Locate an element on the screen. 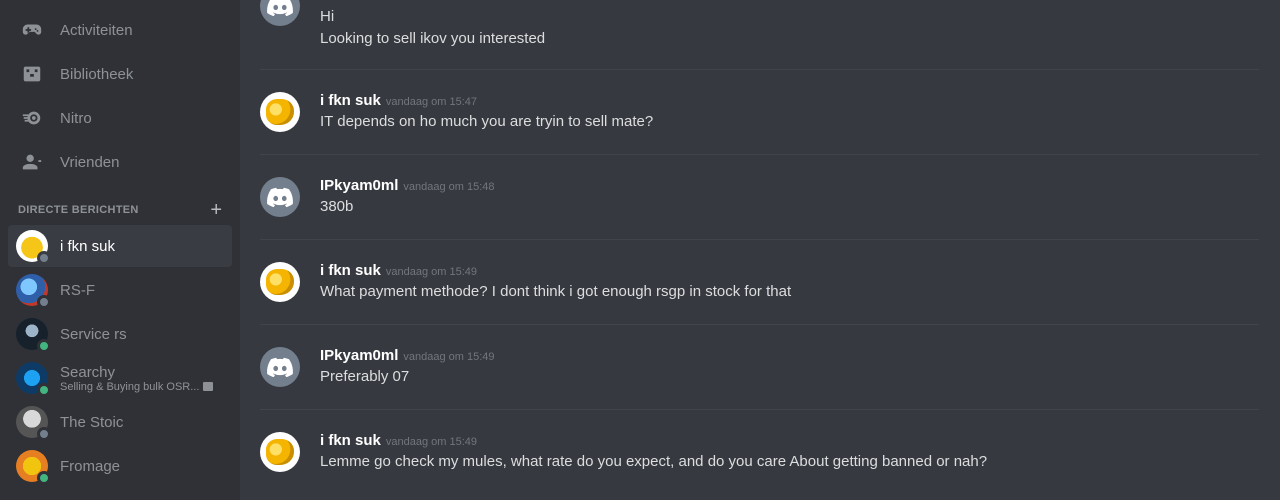 This screenshot has height=500, width=1280. dm-name: Fromage is located at coordinates (90, 466).